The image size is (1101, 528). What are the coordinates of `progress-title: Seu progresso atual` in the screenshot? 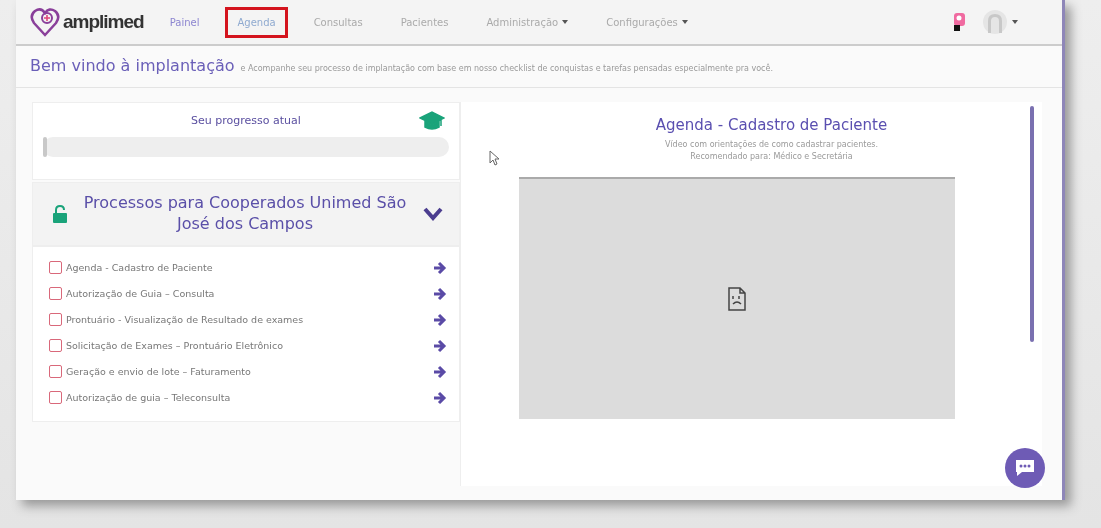 It's located at (246, 120).